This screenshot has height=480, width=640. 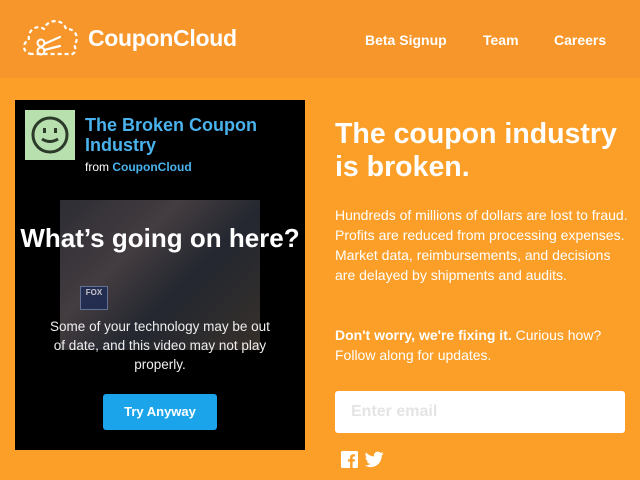 I want to click on logo: CouponCloud, so click(x=145, y=37).